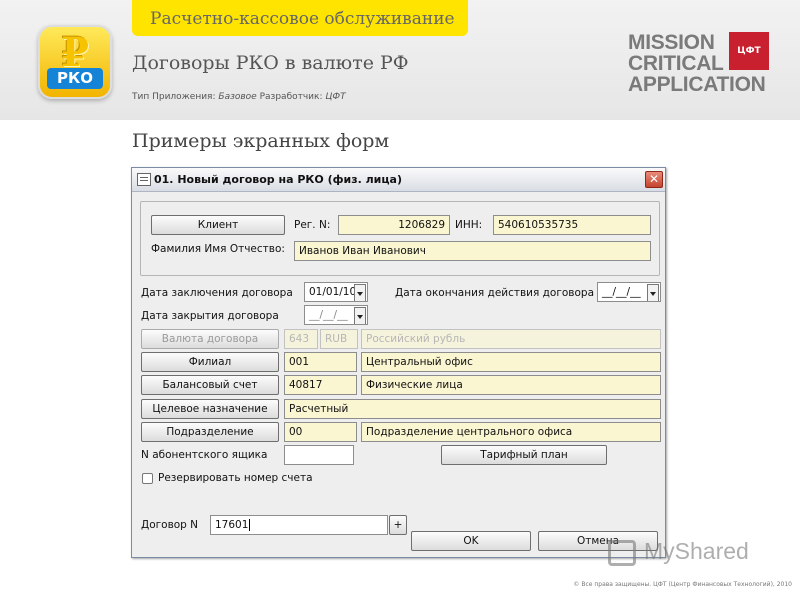  Describe the element at coordinates (749, 51) in the screenshot. I see `cft-logo-mark: ЦФТ` at that location.